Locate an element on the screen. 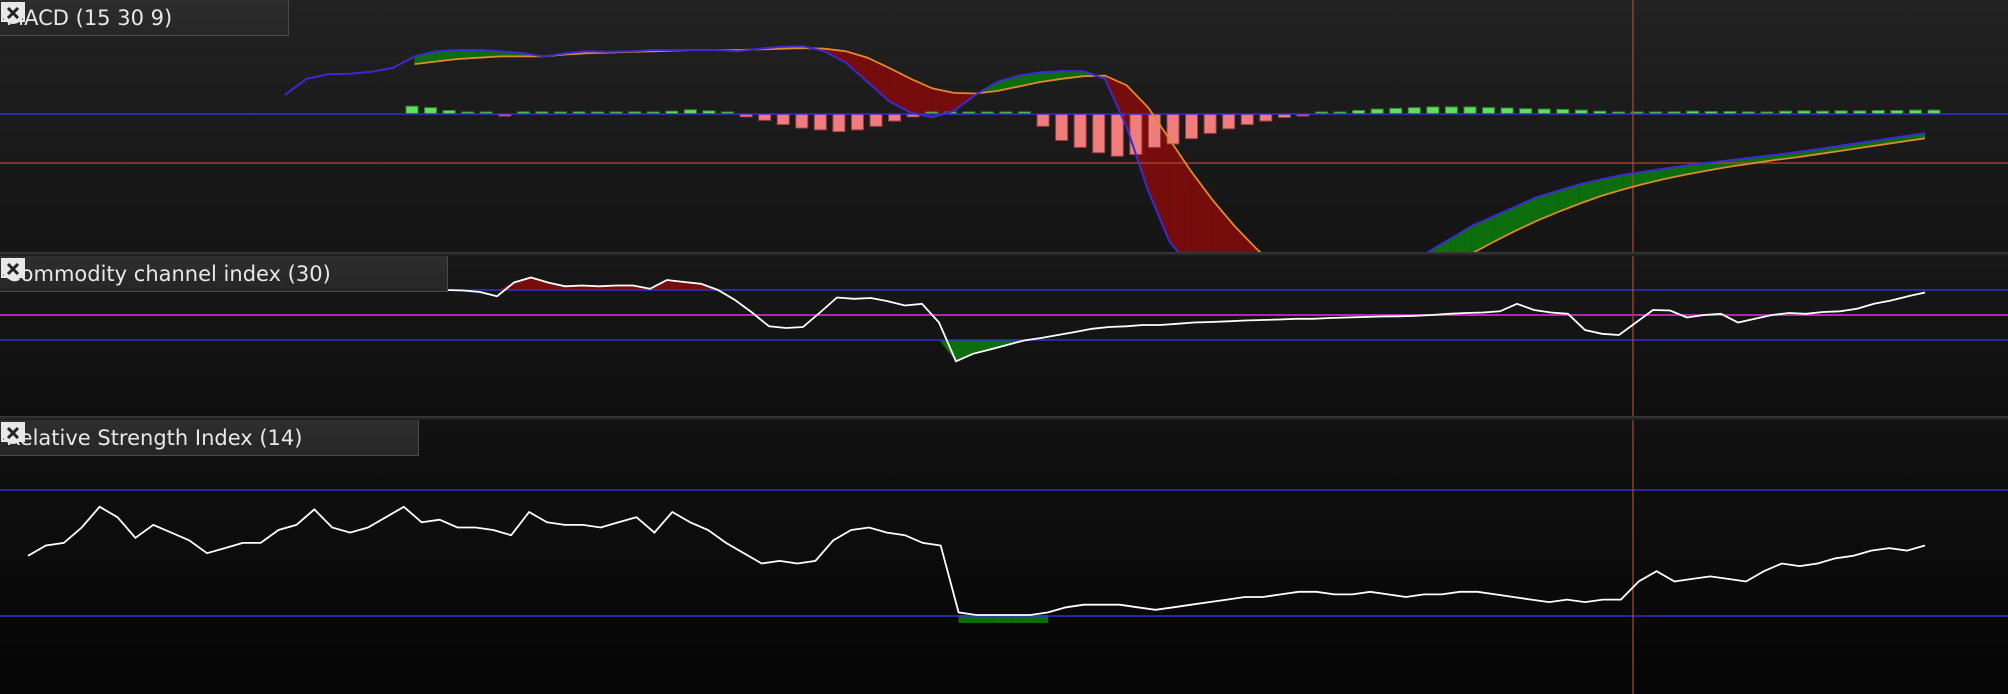  cci-legend: Commodity channel index (30) is located at coordinates (224, 274).